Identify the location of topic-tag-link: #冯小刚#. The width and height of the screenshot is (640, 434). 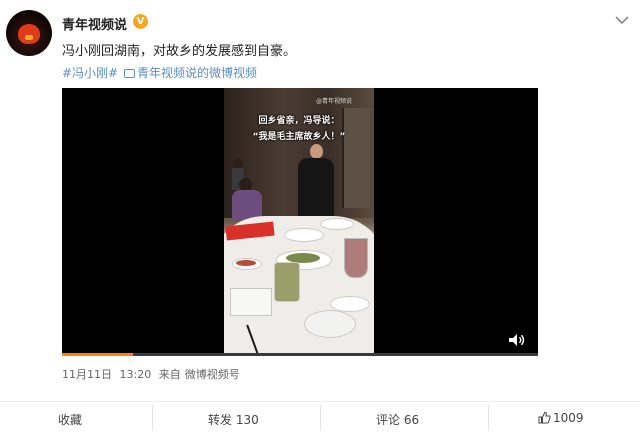
(90, 73).